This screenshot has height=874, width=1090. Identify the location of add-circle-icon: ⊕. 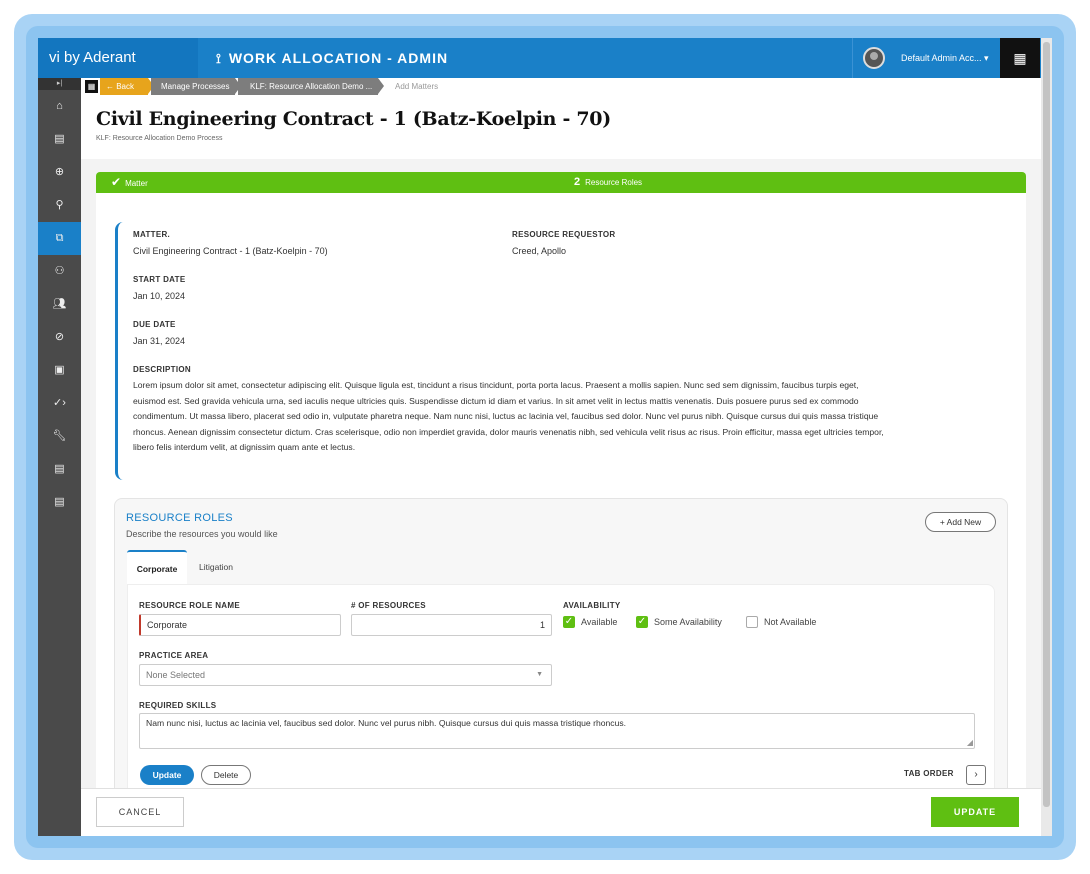
(59, 172).